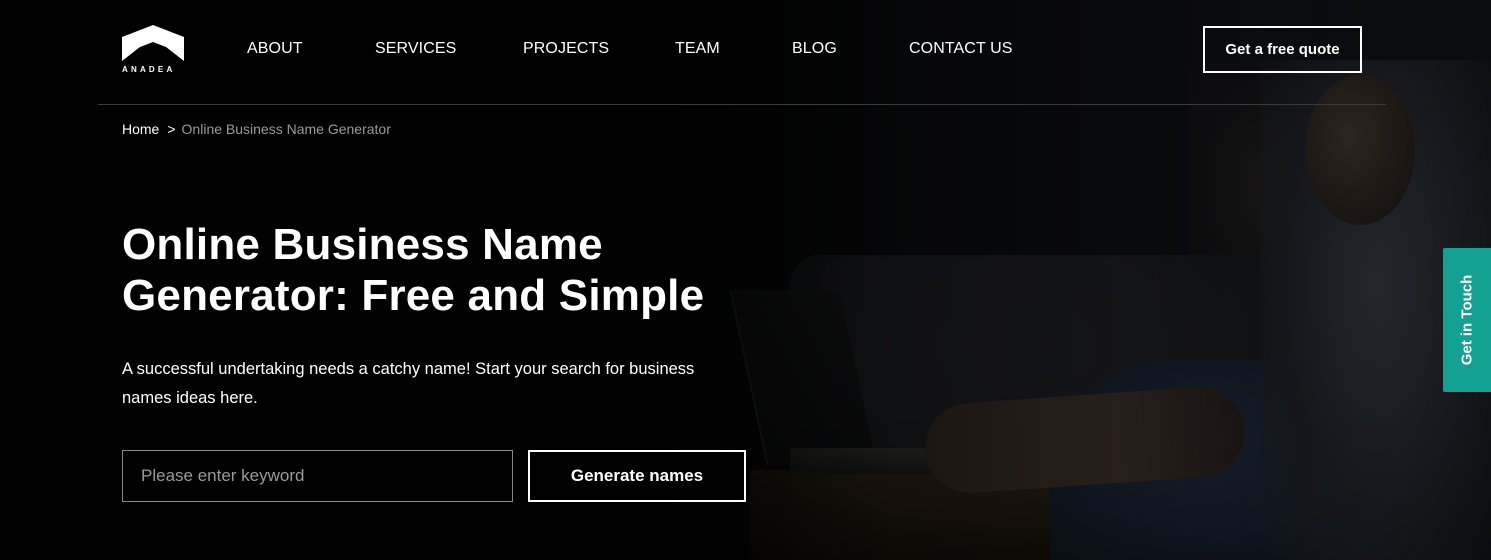 The image size is (1491, 560). I want to click on nav-item-about: ABOUT, so click(275, 49).